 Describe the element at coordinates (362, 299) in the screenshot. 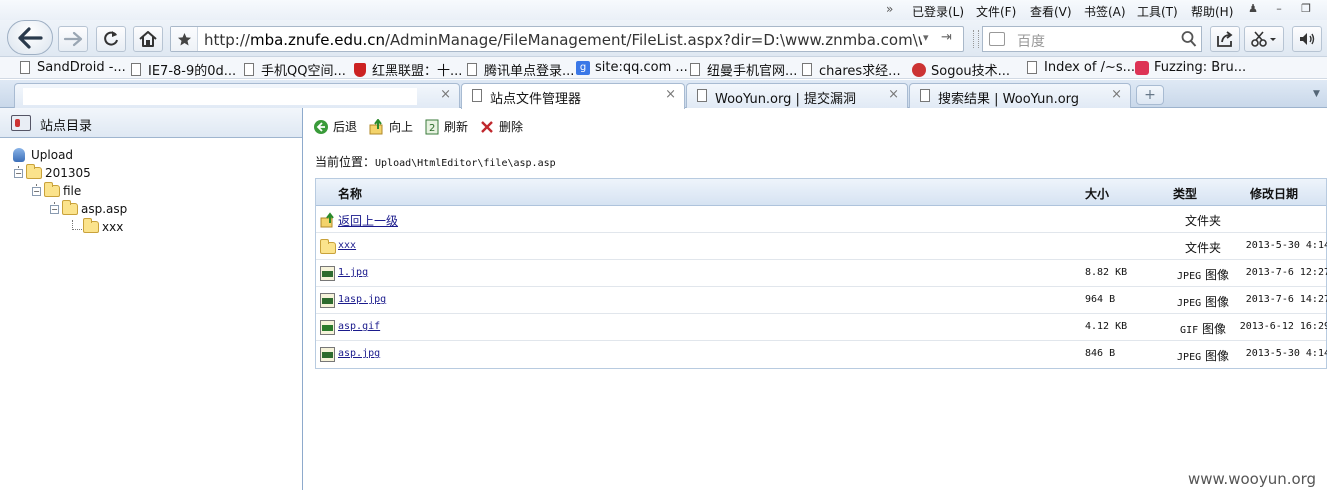

I see `file-name-link: 1asp.jpg` at that location.